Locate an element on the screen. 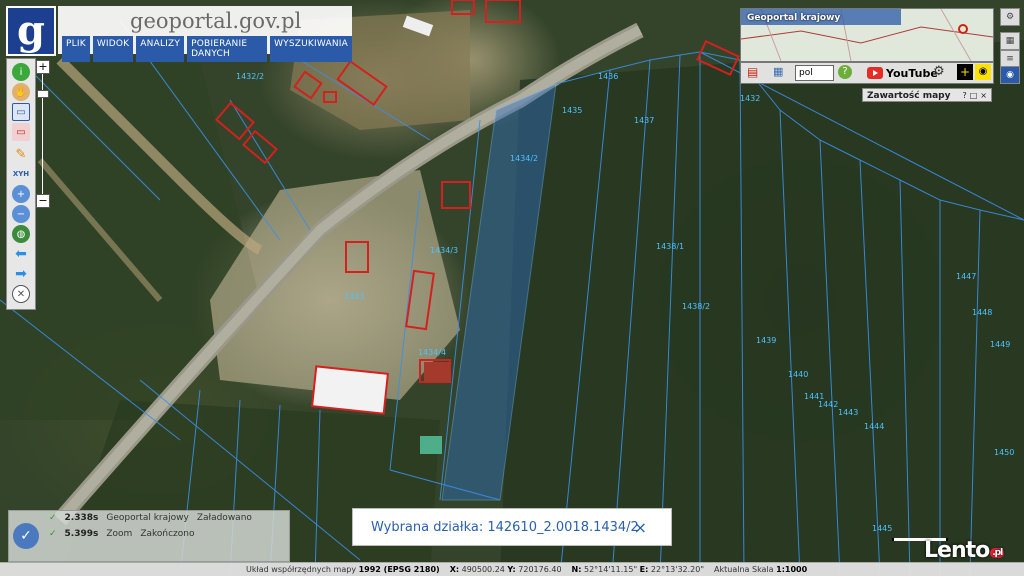 The image size is (1024, 577). log-source: Geoportal krajowy is located at coordinates (147, 518).